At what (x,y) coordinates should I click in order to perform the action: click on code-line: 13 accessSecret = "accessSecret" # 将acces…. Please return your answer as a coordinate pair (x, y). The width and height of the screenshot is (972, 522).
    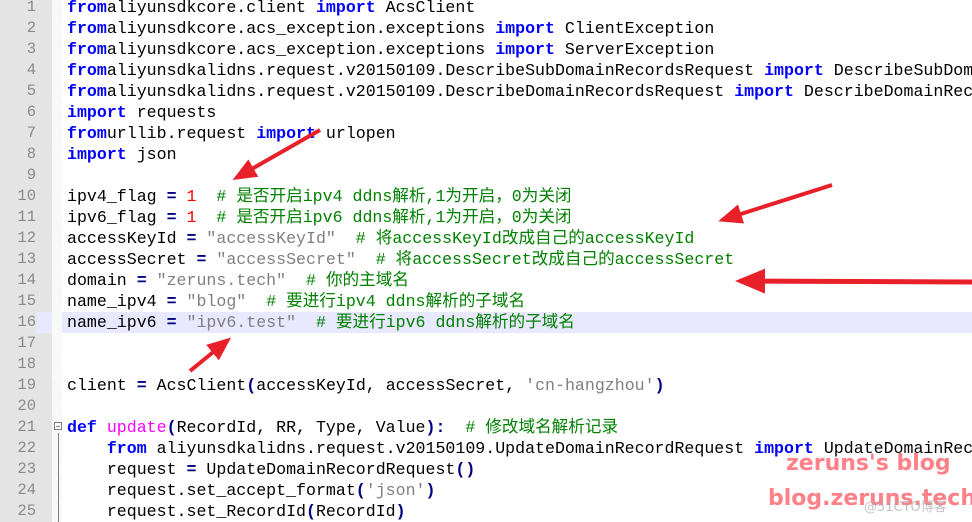
    Looking at the image, I should click on (486, 259).